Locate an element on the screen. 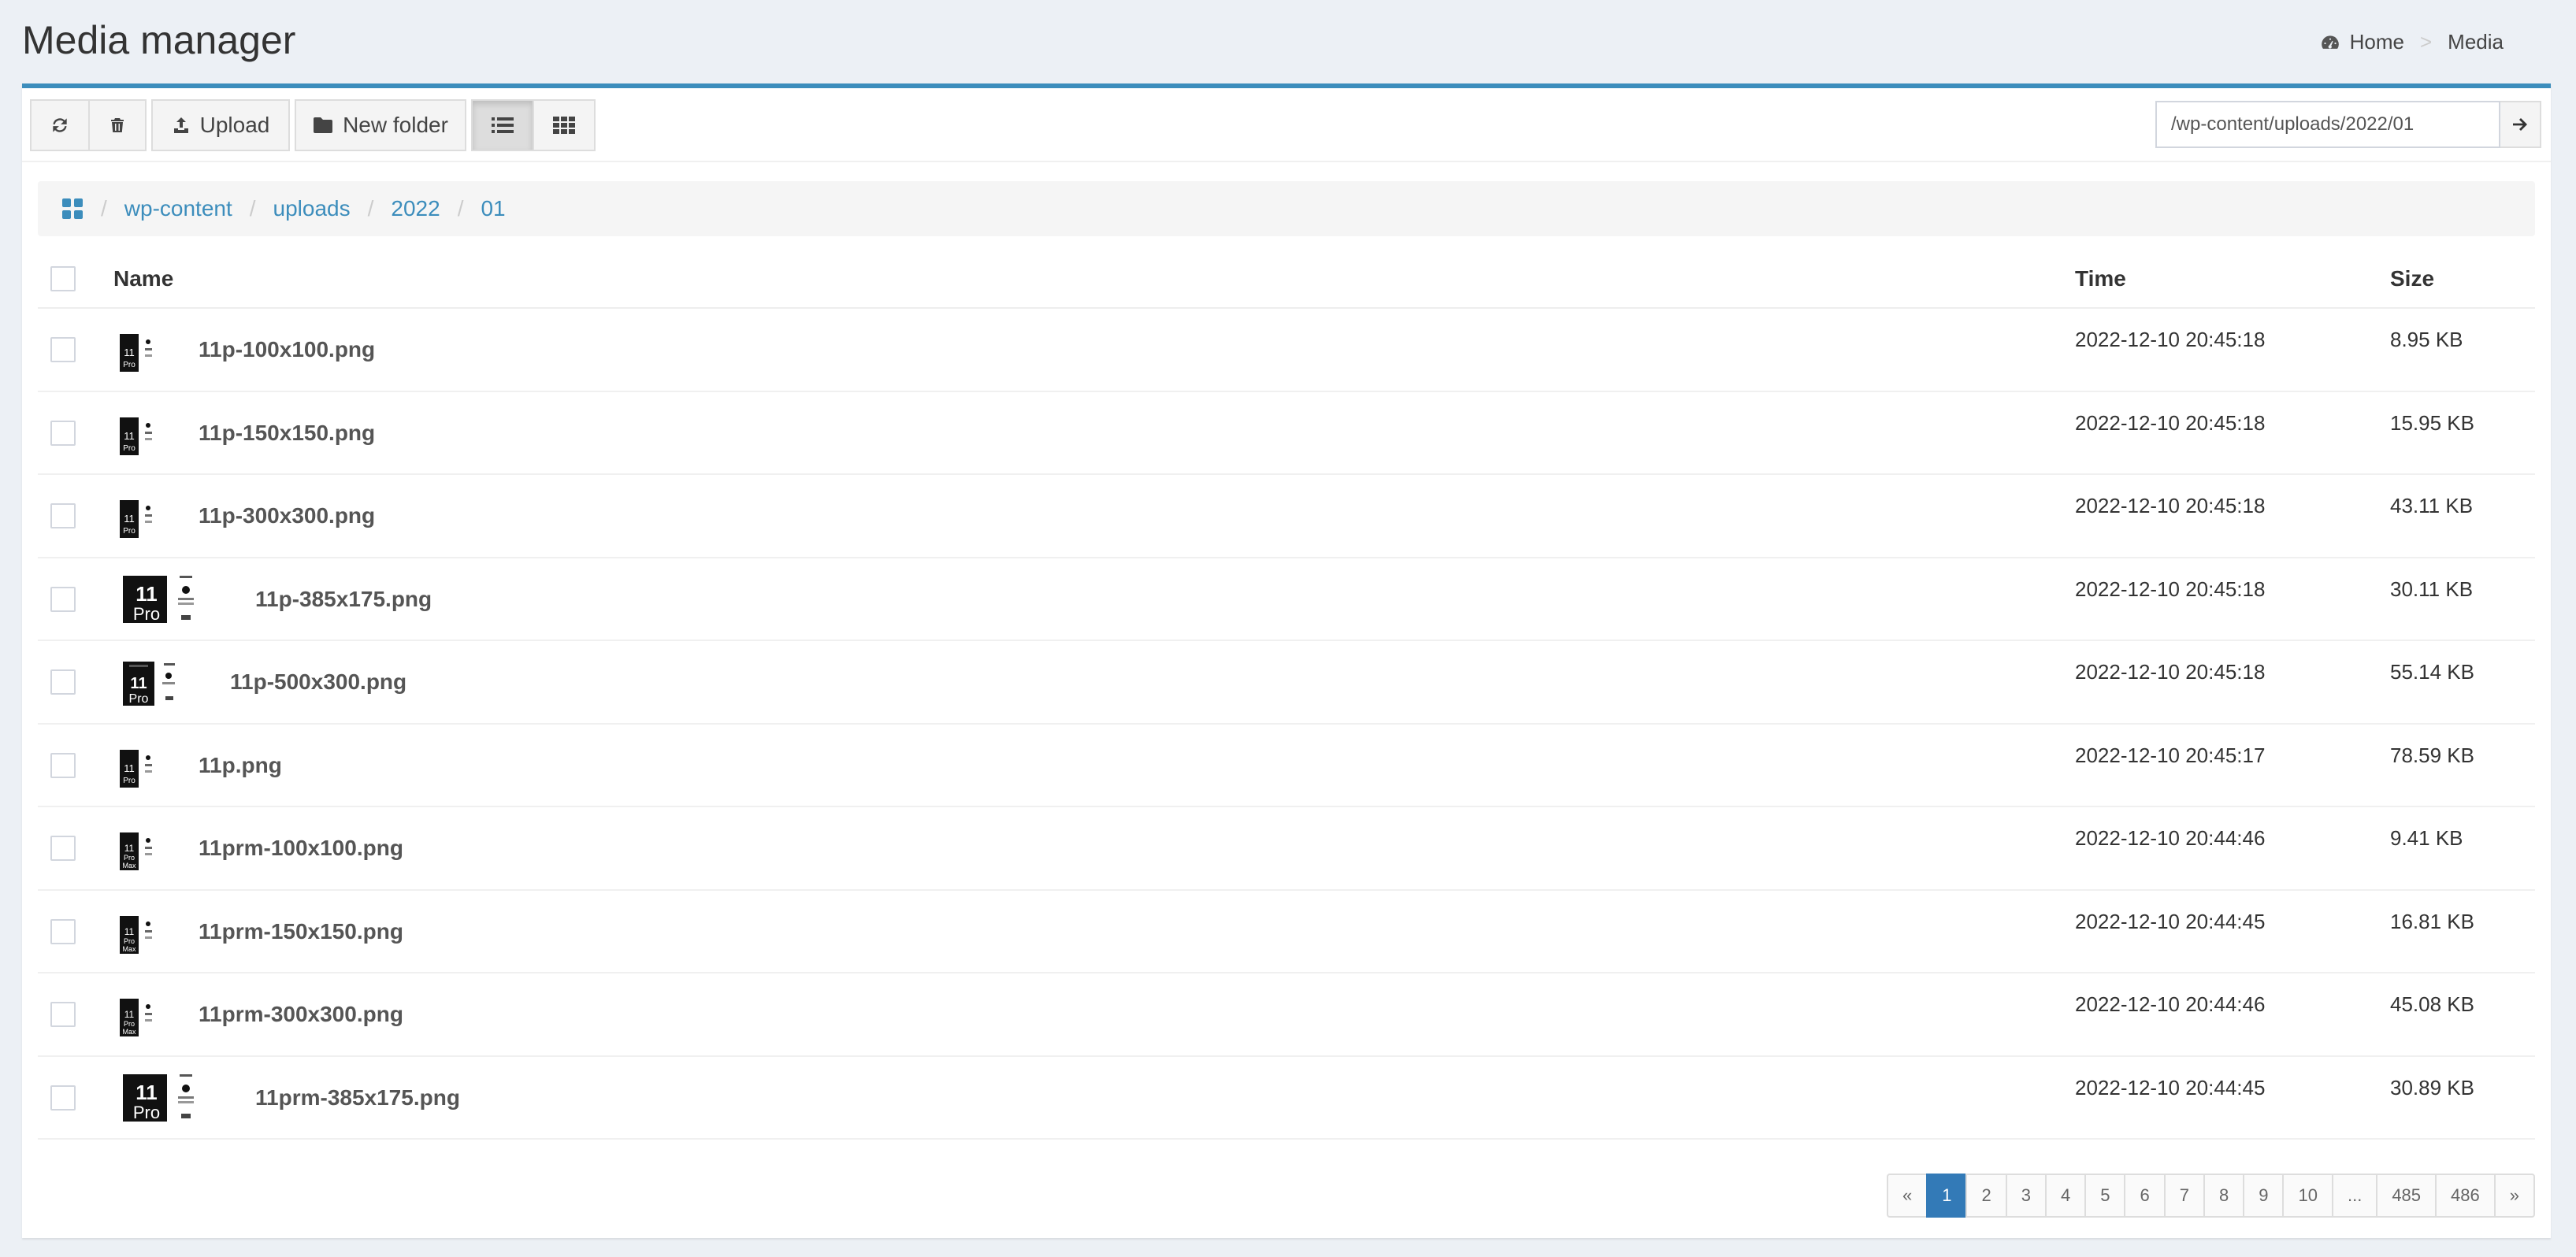 This screenshot has height=1257, width=2576. page-486: 486 is located at coordinates (2465, 1196).